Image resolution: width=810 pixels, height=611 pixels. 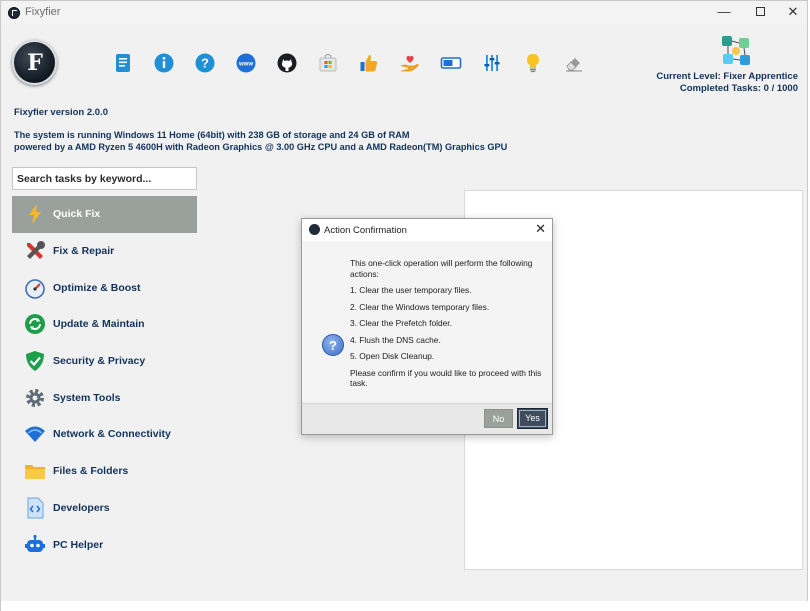 What do you see at coordinates (498, 418) in the screenshot?
I see `no-button: No` at bounding box center [498, 418].